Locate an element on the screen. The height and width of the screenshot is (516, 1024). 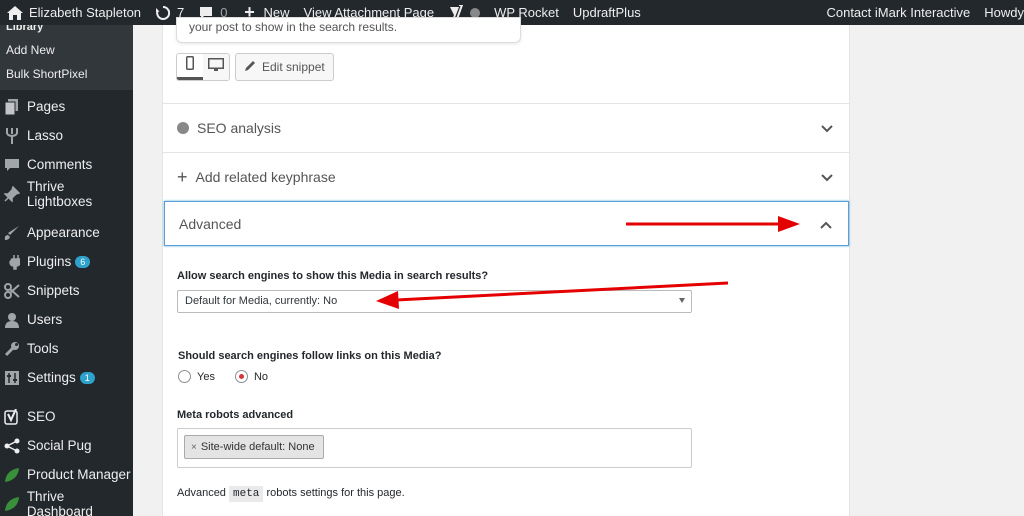
sidebar-item-label: Thrive Dashboard is located at coordinates (59, 502).